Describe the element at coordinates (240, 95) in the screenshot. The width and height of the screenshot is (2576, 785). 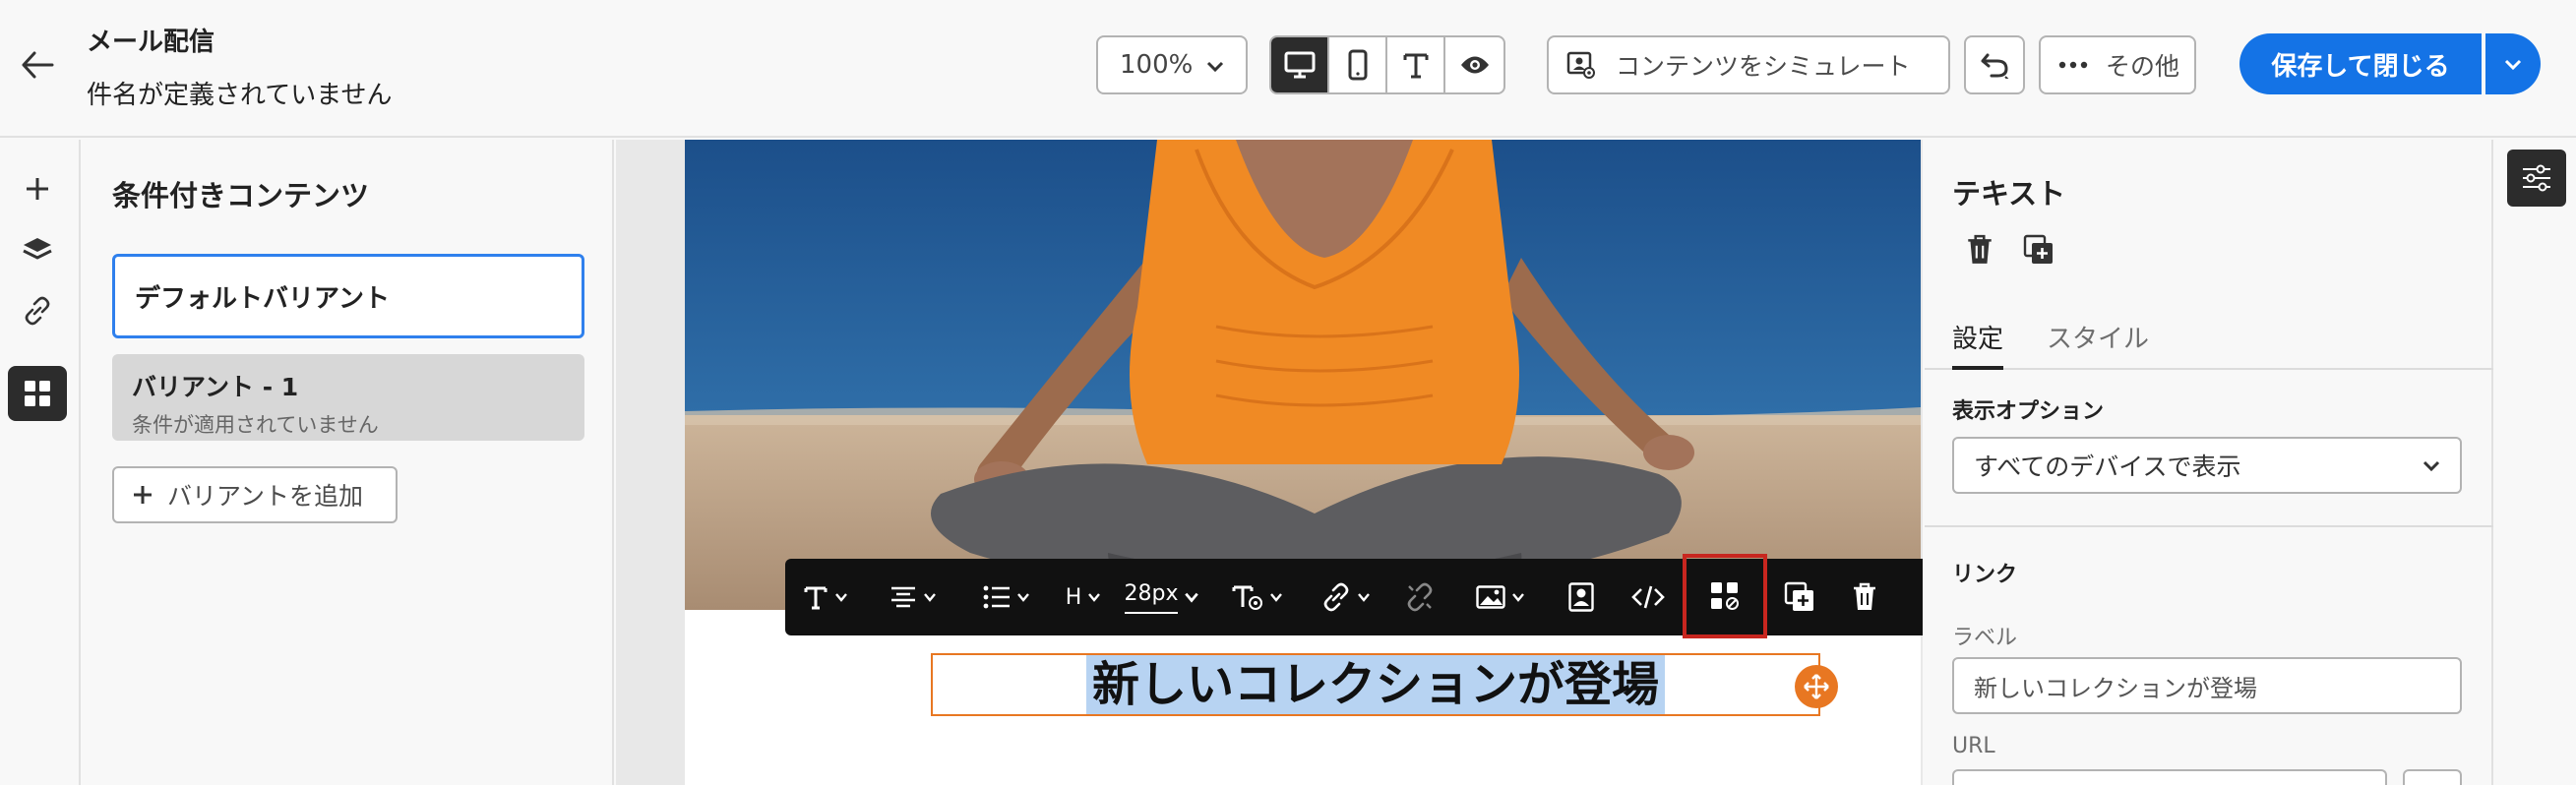
I see `email-subject: 件名が定義されていません` at that location.